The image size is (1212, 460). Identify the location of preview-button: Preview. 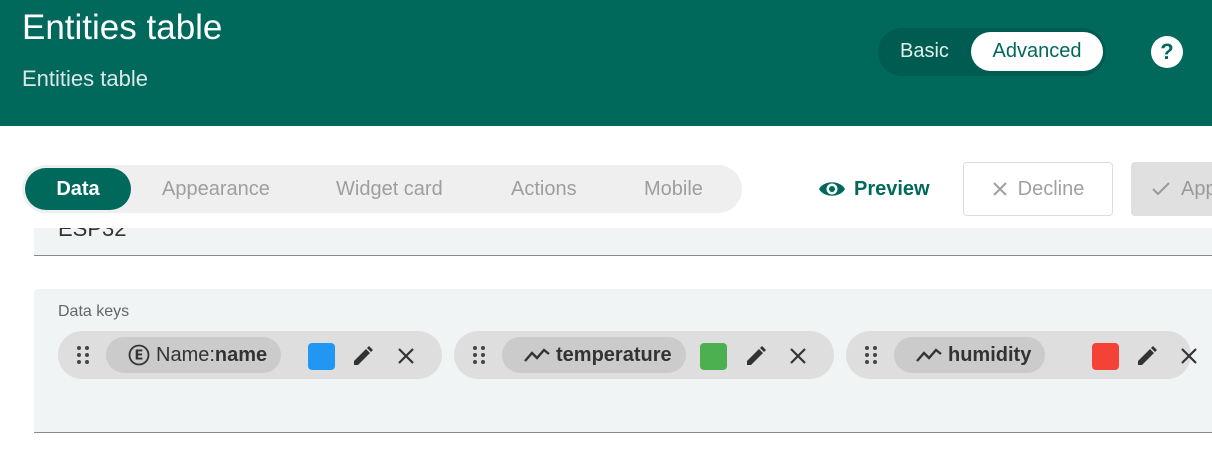
(874, 189).